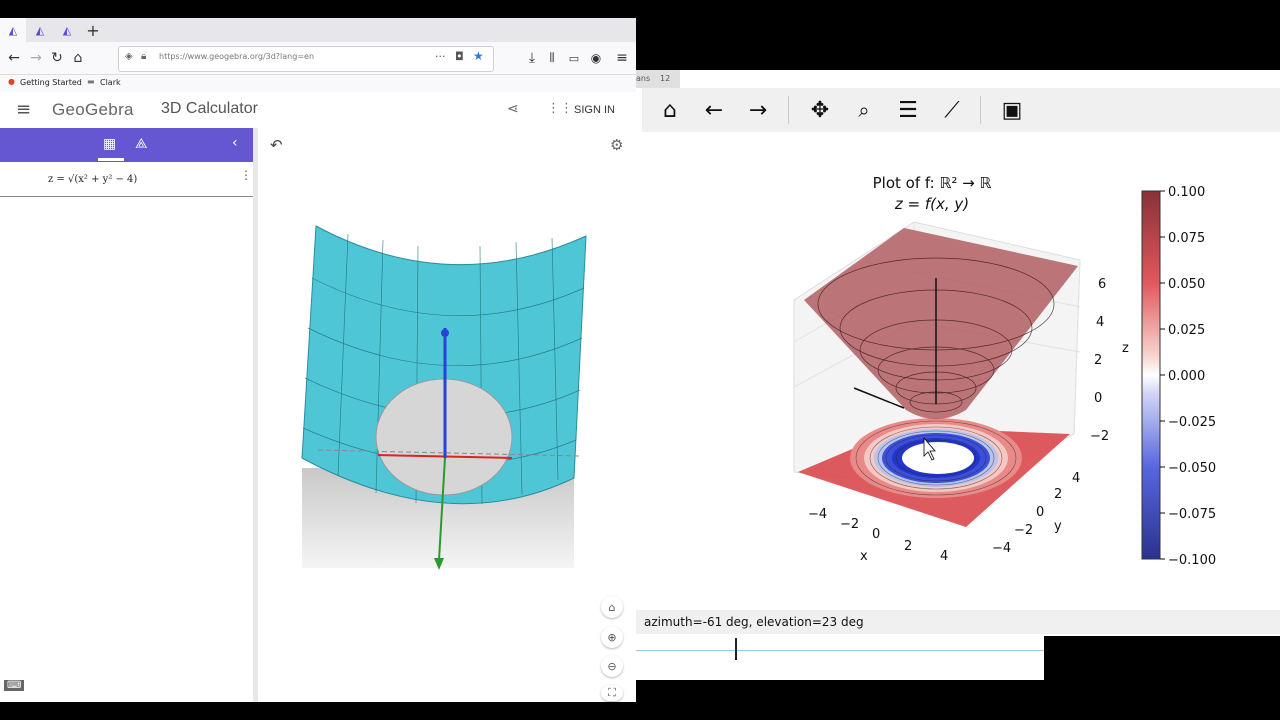 This screenshot has width=1280, height=720. I want to click on colorbar-tick-label: 0.000, so click(1186, 376).